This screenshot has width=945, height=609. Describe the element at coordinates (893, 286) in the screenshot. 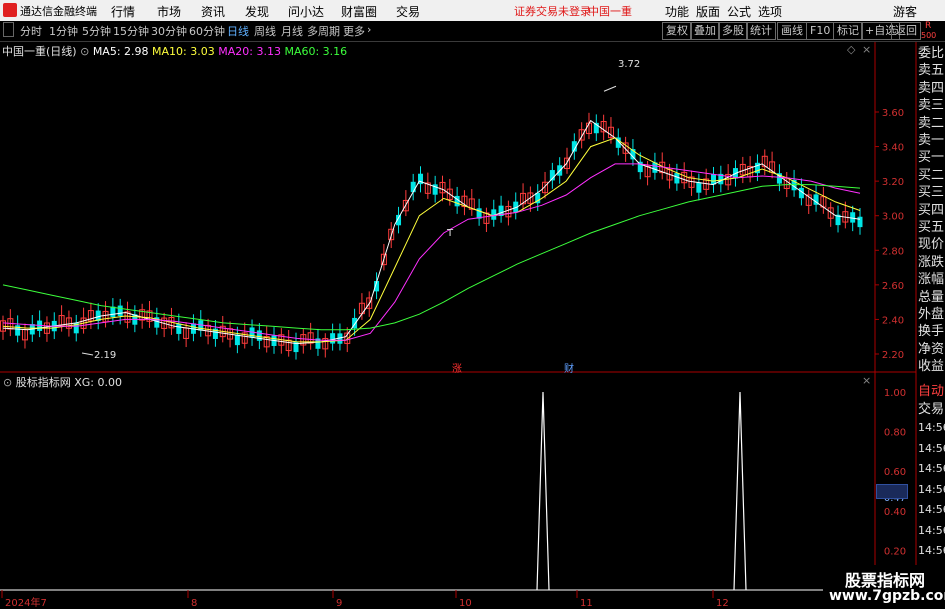

I see `price-tick-label: 2.60` at that location.